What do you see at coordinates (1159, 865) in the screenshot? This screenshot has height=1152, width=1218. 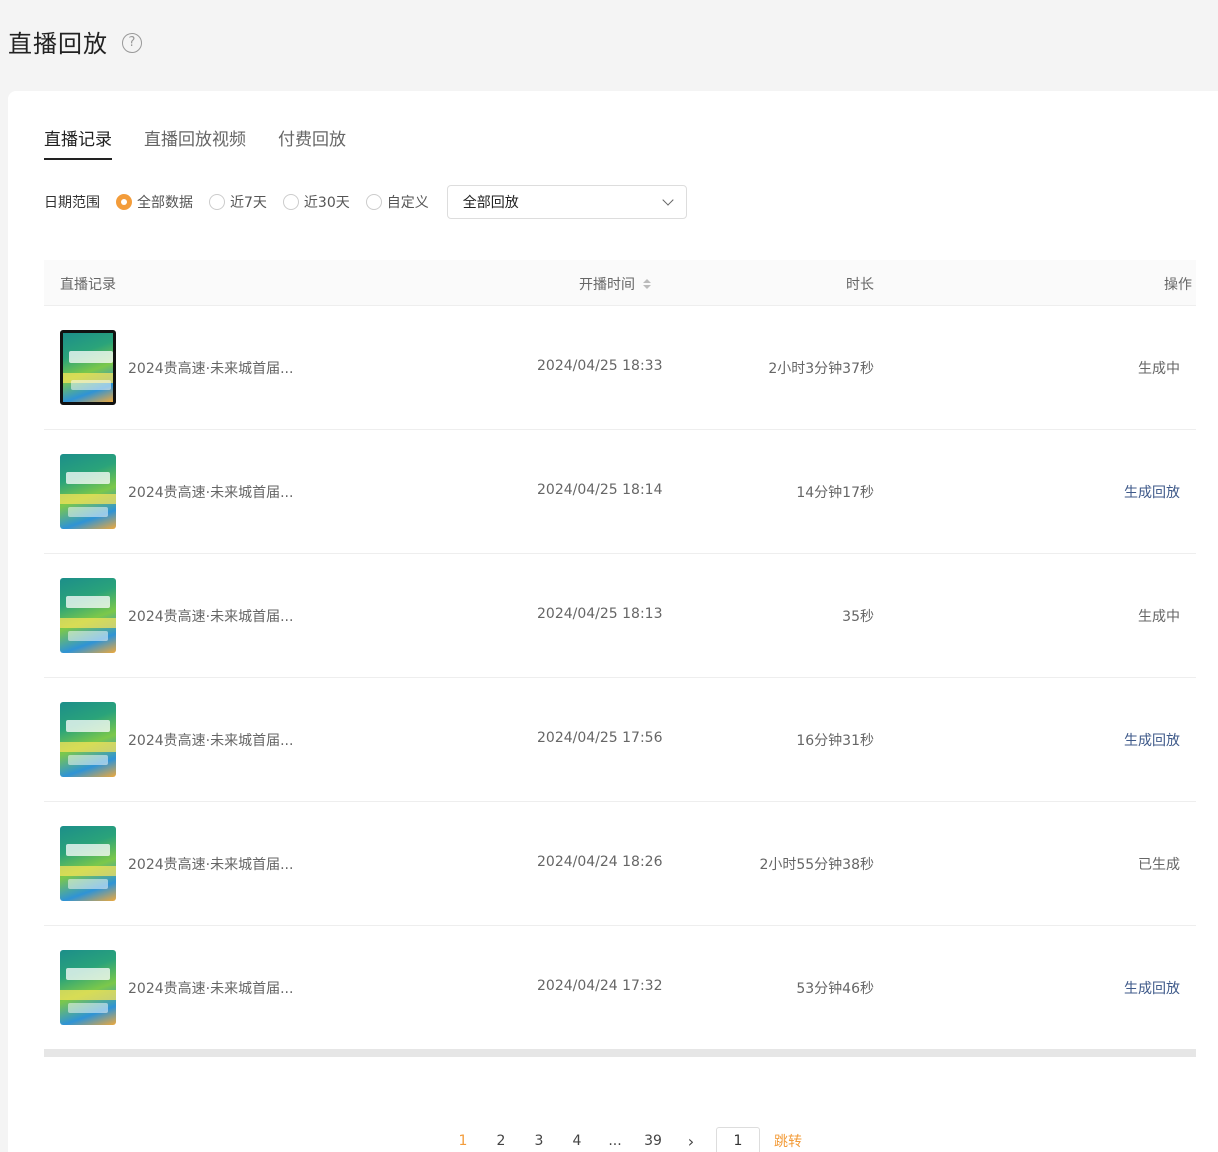 I see `status-generated: 已生成` at bounding box center [1159, 865].